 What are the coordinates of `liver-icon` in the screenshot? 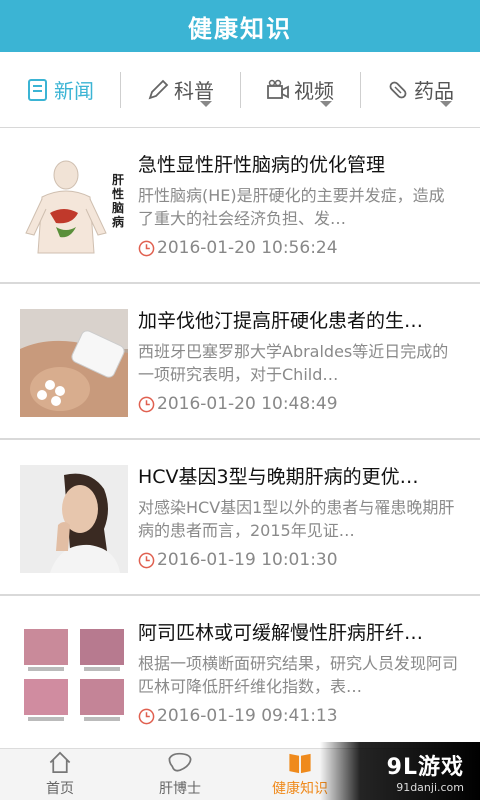 It's located at (180, 762).